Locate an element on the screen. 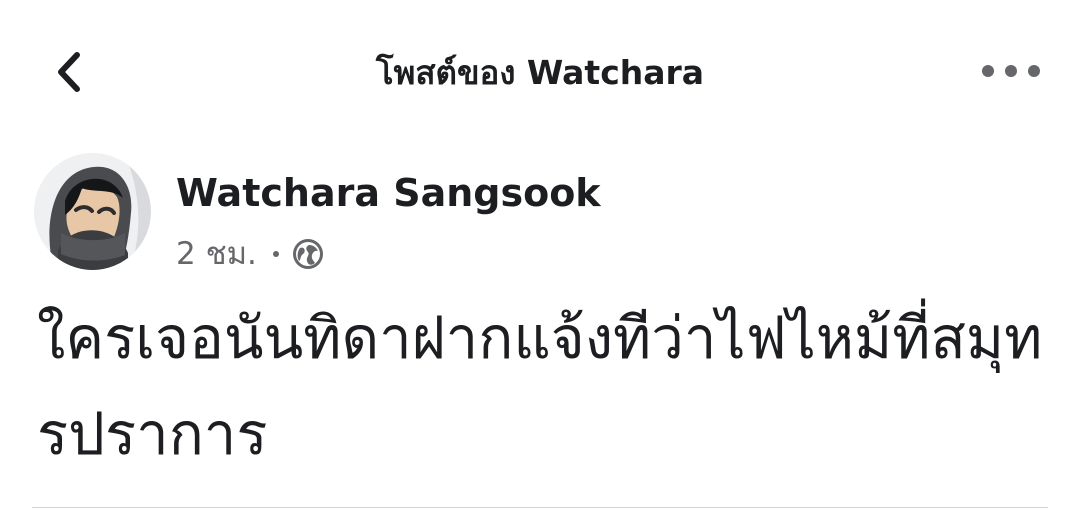  chevron-left-icon is located at coordinates (69, 72).